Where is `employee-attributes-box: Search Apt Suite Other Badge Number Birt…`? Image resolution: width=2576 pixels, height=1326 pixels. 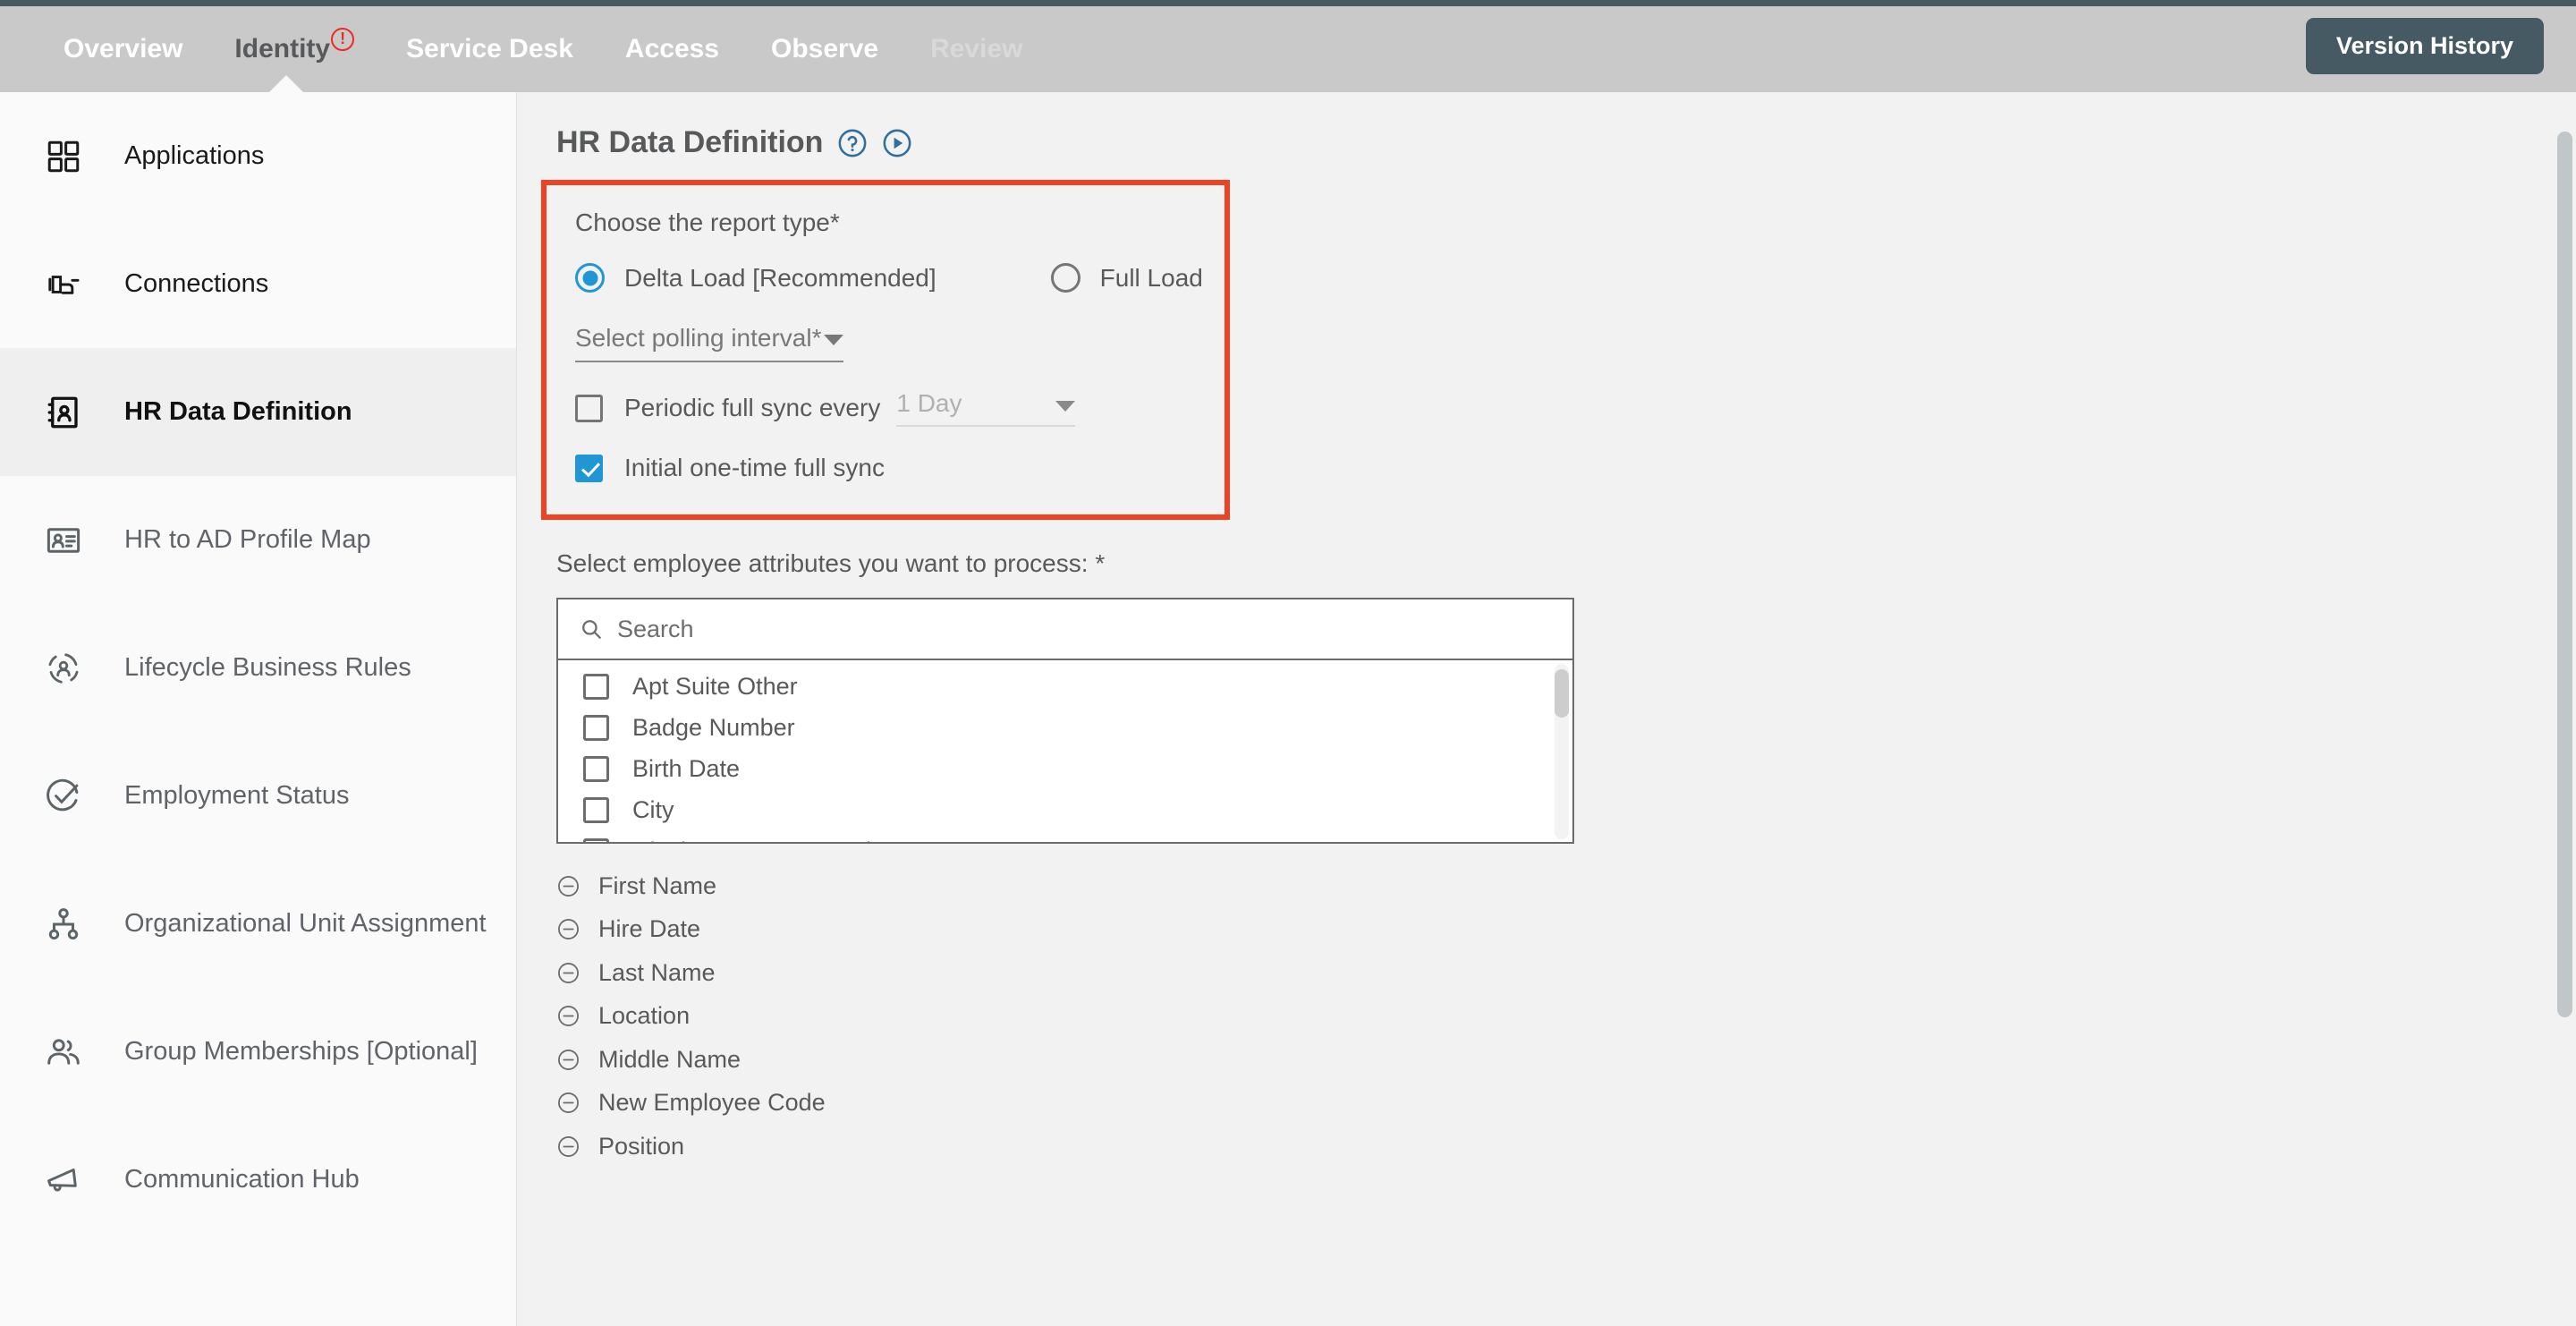 employee-attributes-box: Search Apt Suite Other Badge Number Birt… is located at coordinates (1065, 721).